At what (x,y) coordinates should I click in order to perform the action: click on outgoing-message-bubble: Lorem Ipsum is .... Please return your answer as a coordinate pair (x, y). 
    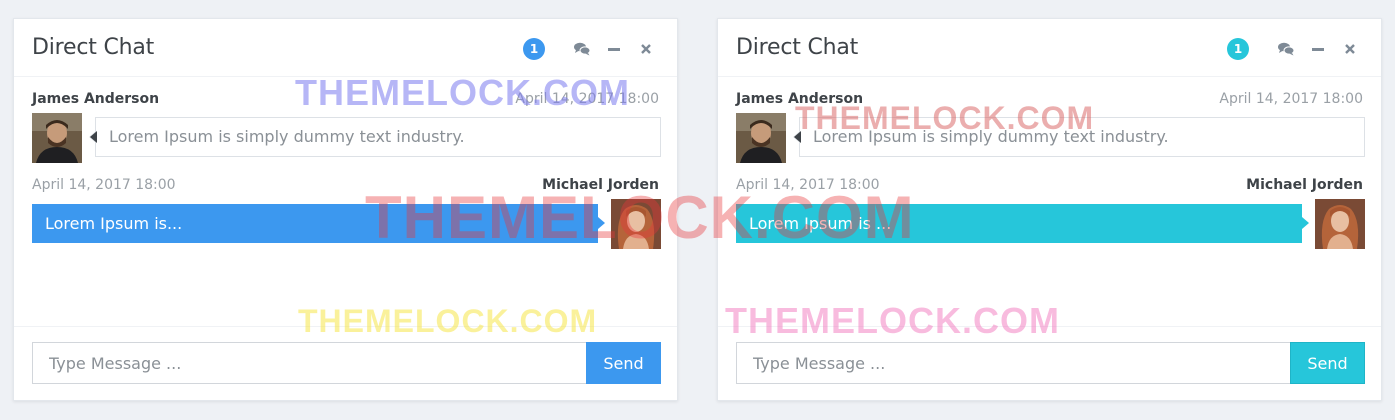
    Looking at the image, I should click on (1022, 223).